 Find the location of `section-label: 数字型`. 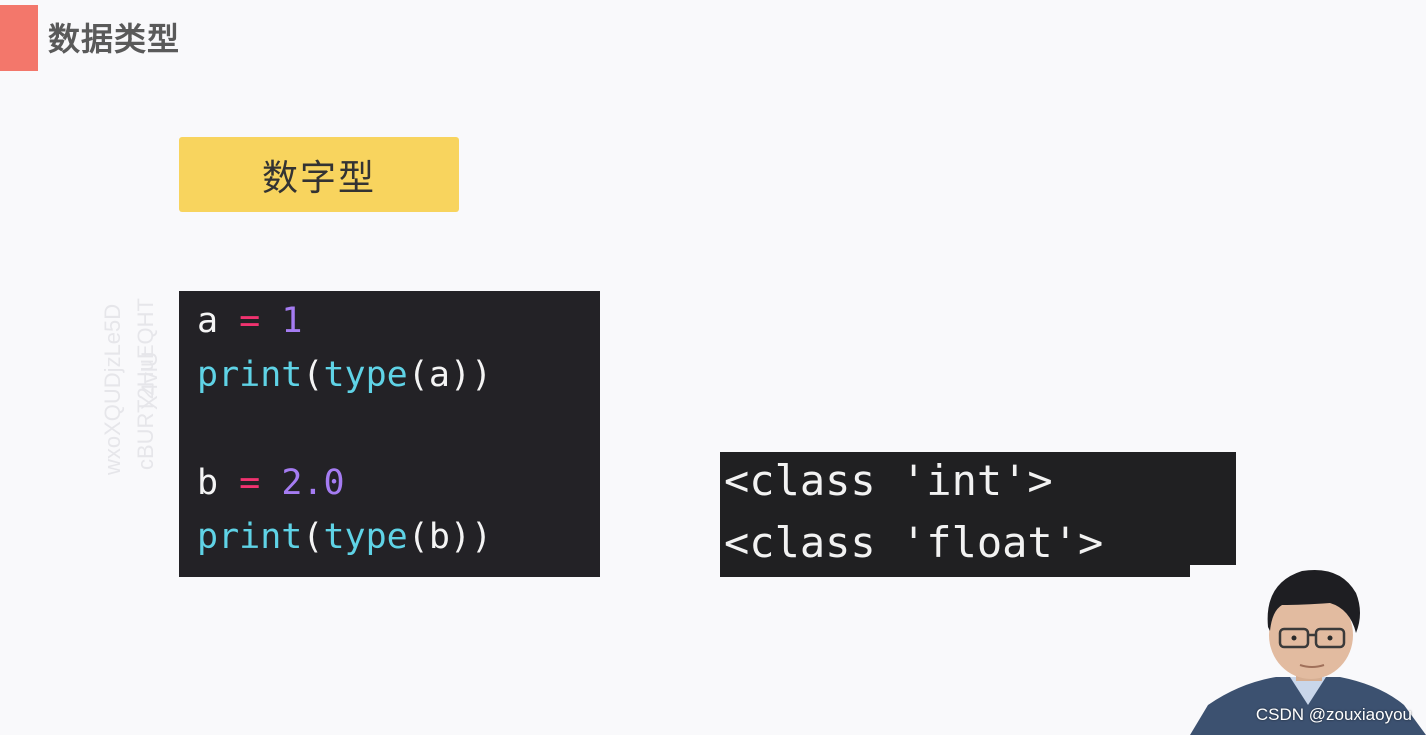

section-label: 数字型 is located at coordinates (319, 174).